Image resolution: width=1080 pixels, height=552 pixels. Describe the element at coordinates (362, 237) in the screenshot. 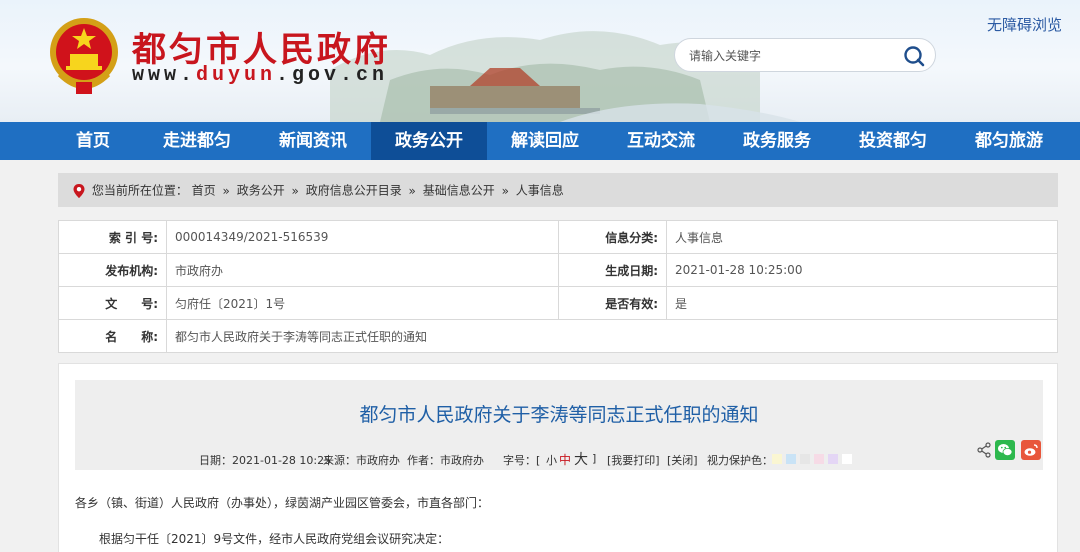

I see `index-value: 000014349/2021-516539` at that location.